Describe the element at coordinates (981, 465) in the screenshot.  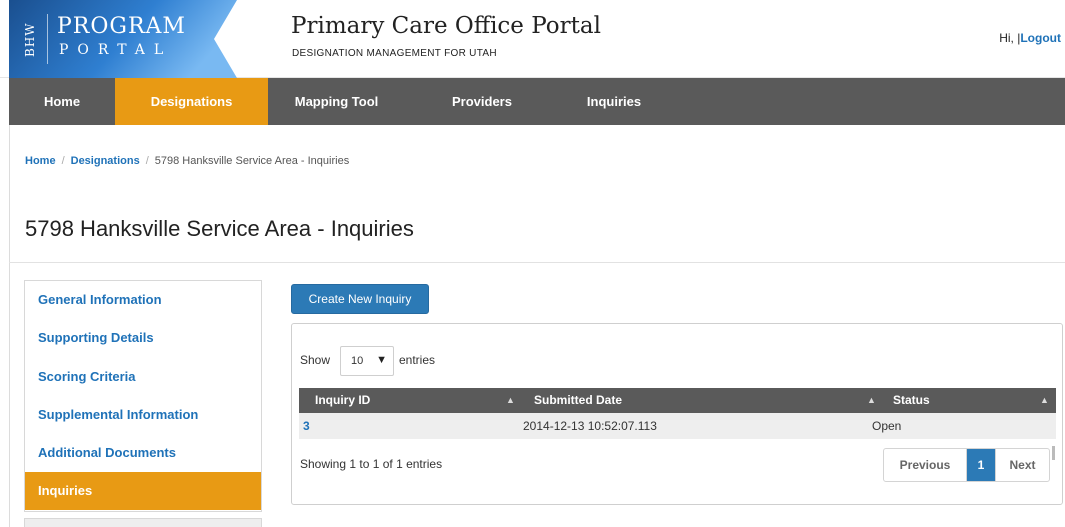
I see `page-1-button: 1` at that location.